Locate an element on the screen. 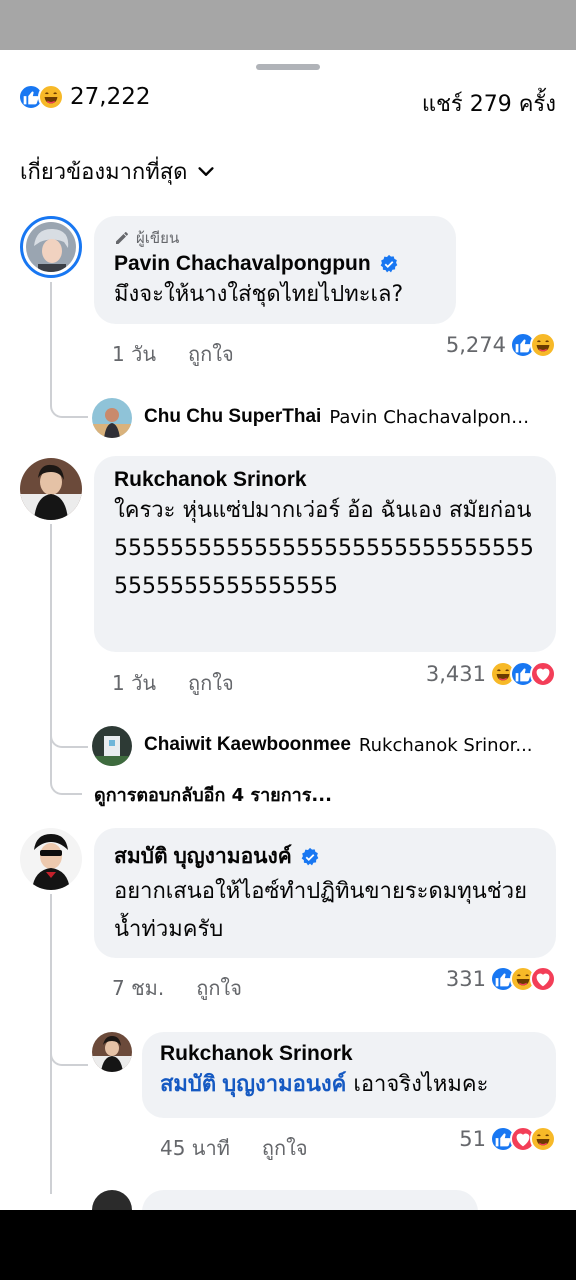 This screenshot has height=1280, width=576. reply-time: 45 นาที is located at coordinates (195, 1148).